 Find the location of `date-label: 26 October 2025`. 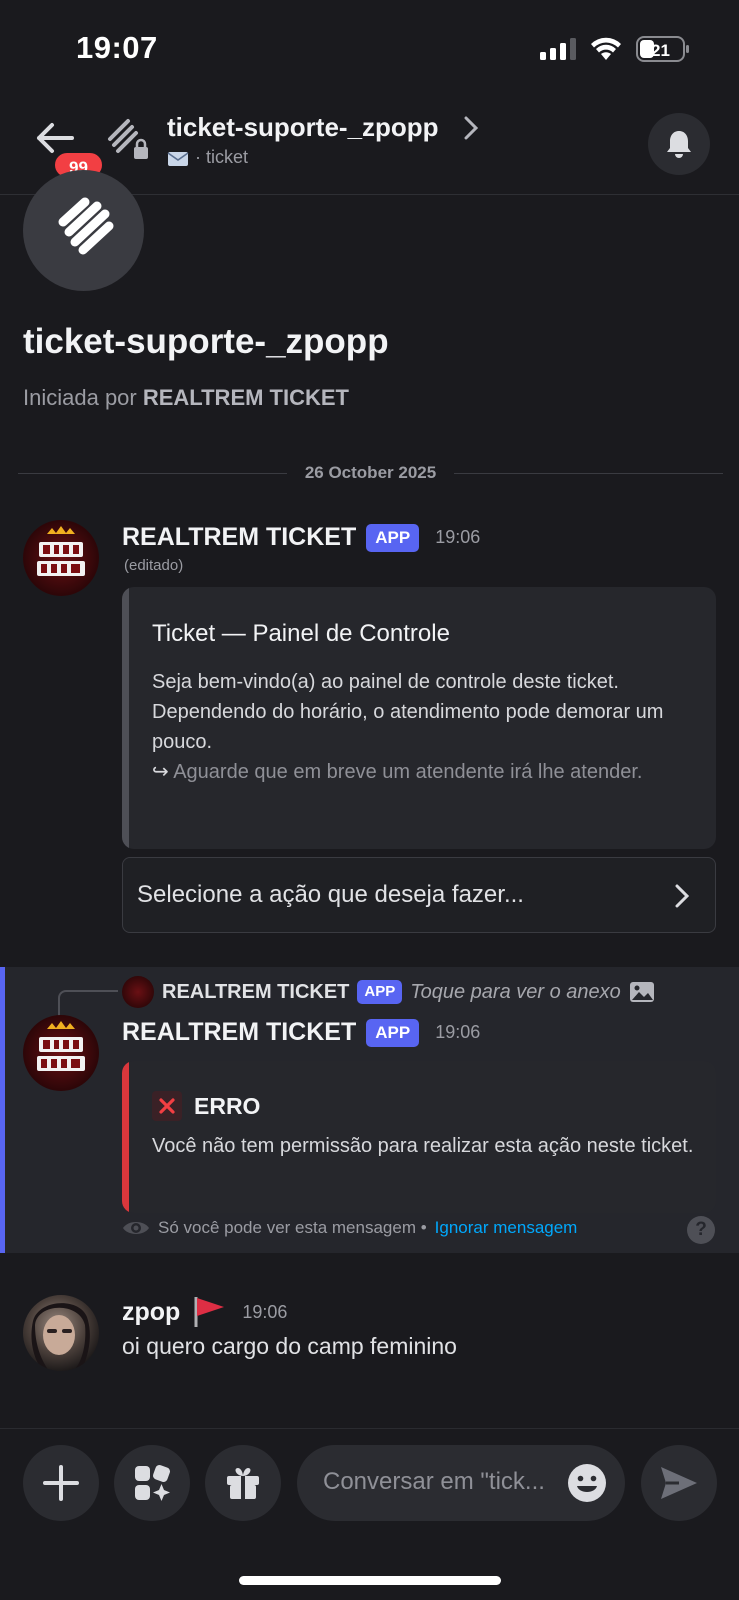

date-label: 26 October 2025 is located at coordinates (370, 472).